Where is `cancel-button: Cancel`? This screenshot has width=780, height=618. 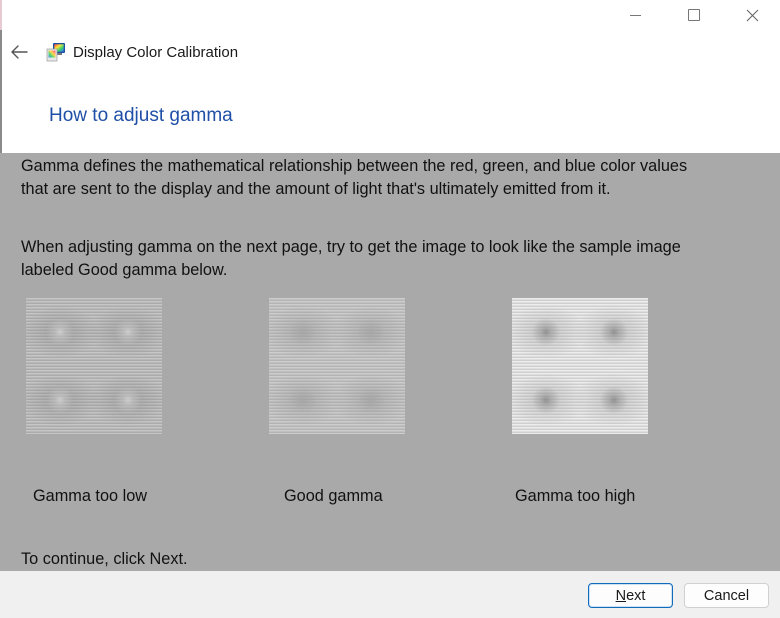 cancel-button: Cancel is located at coordinates (726, 595).